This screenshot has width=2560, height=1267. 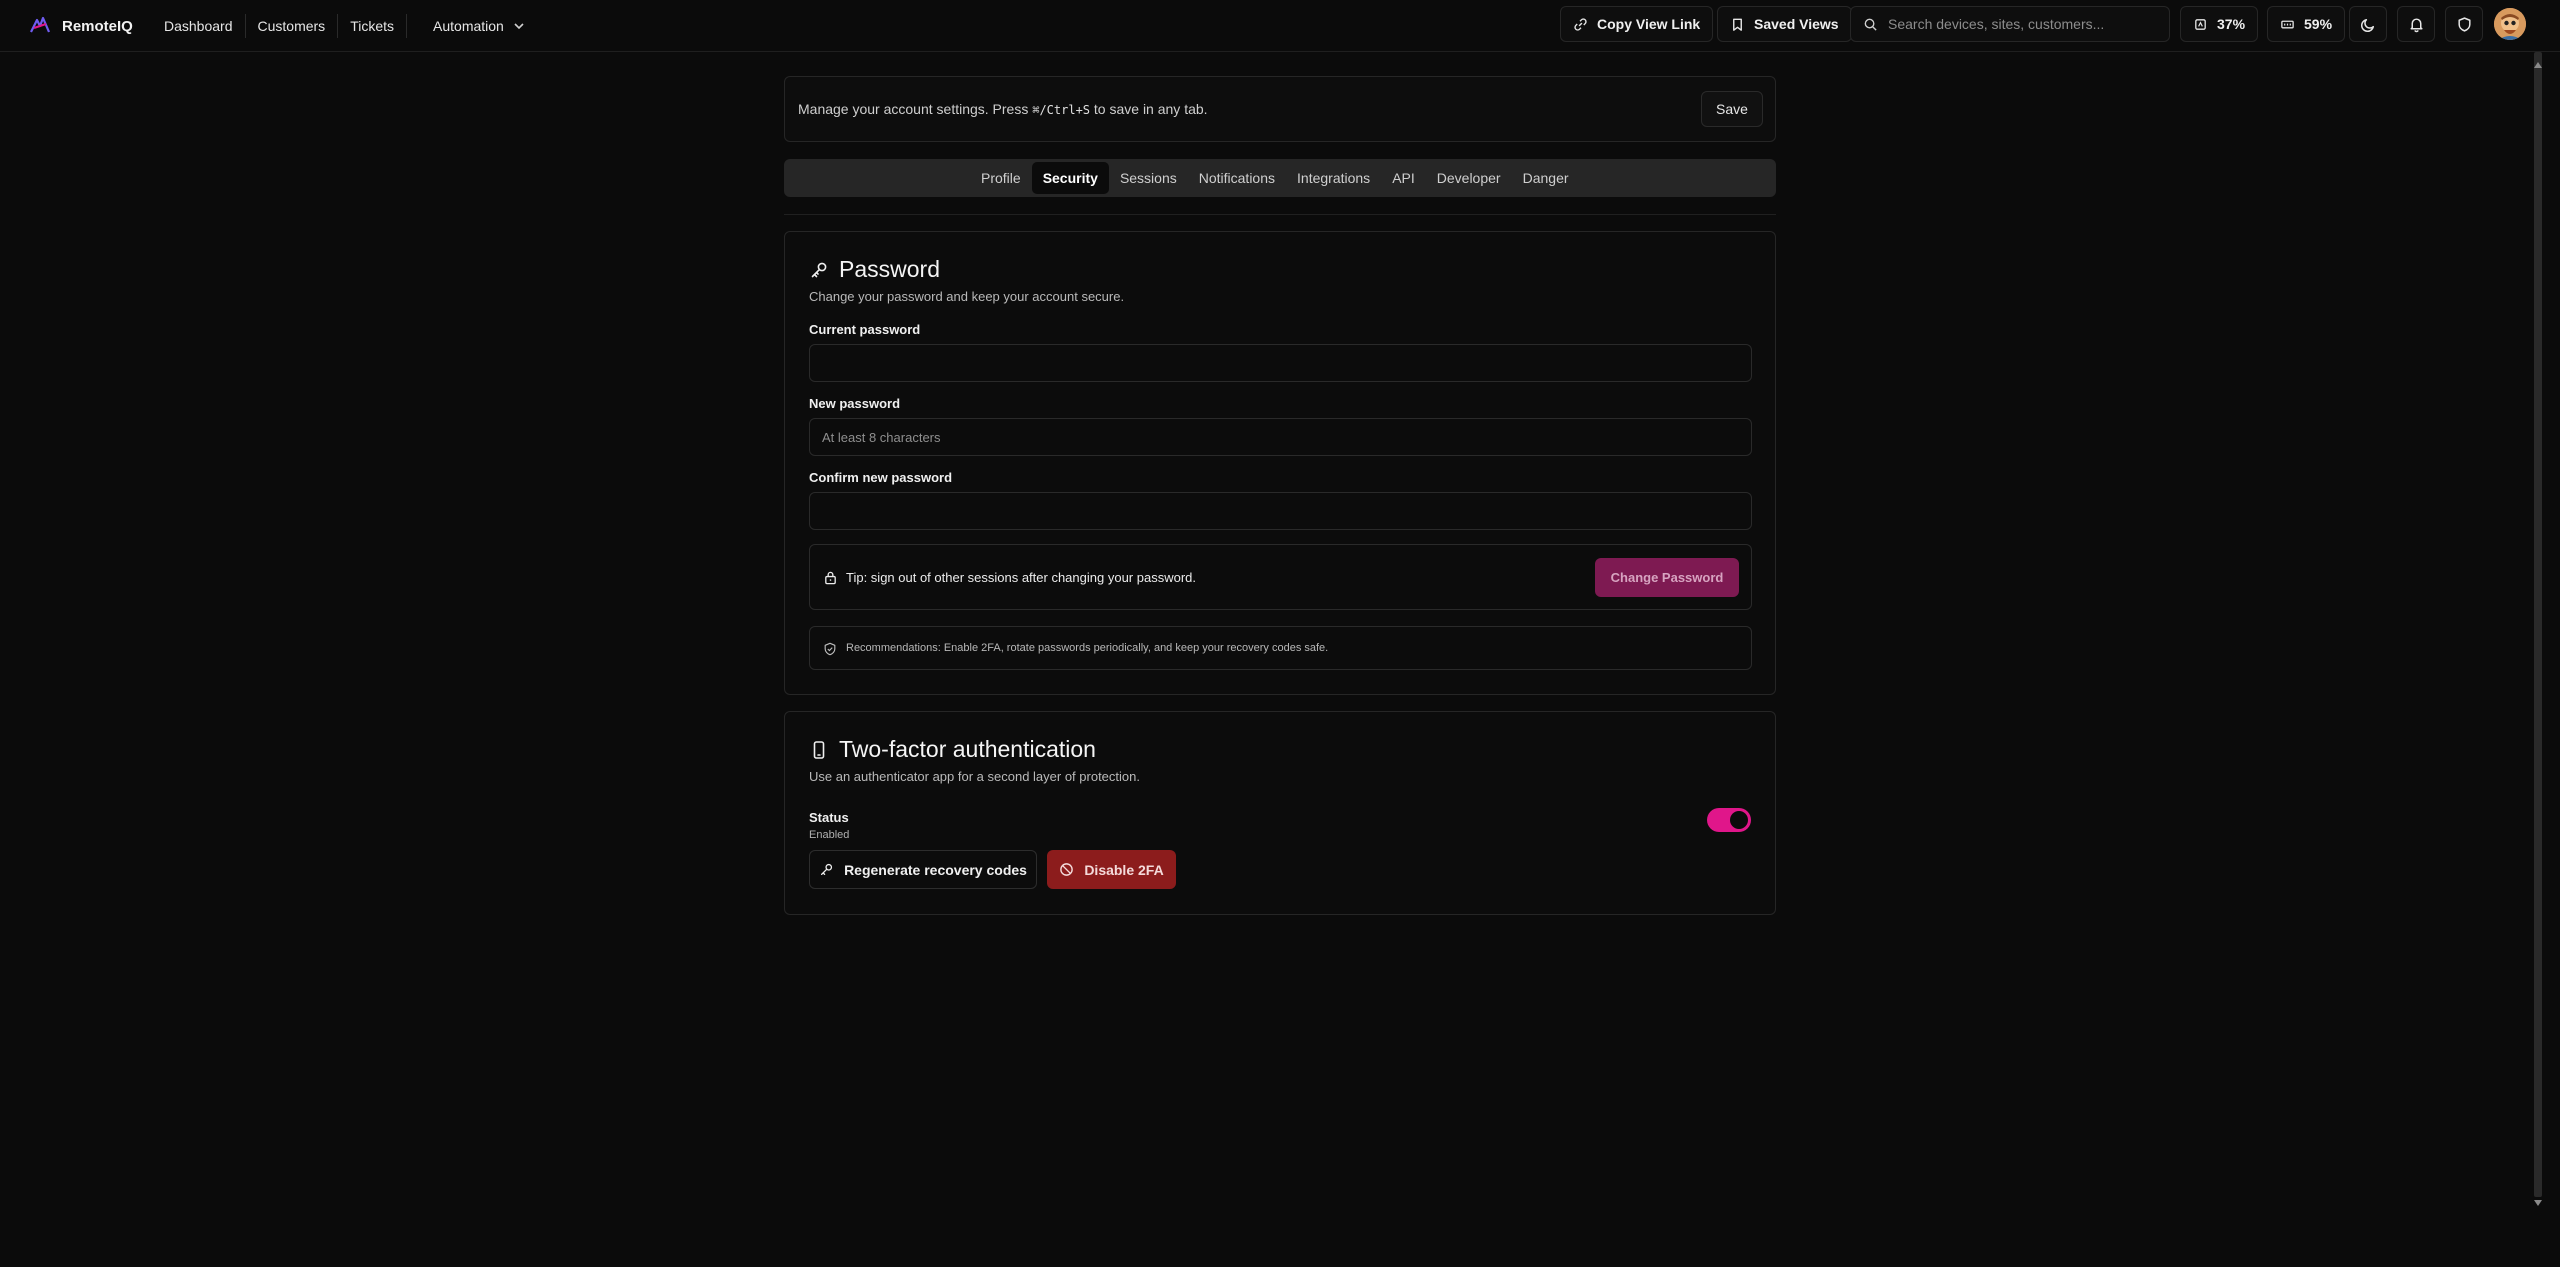 I want to click on nav-customers: Customers, so click(x=292, y=26).